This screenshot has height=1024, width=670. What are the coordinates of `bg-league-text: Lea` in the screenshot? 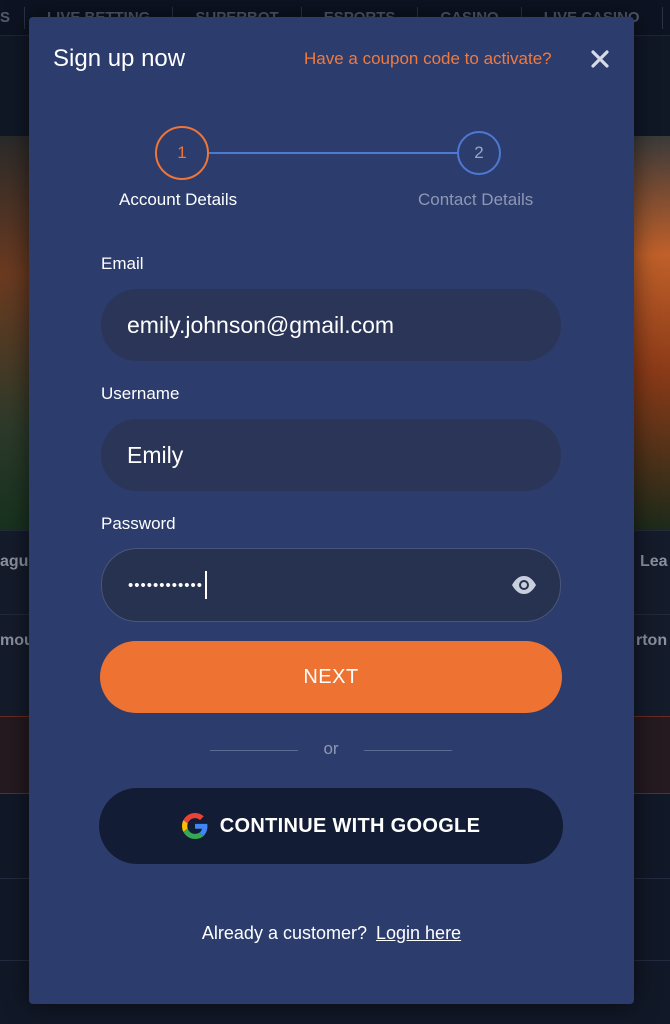 It's located at (654, 561).